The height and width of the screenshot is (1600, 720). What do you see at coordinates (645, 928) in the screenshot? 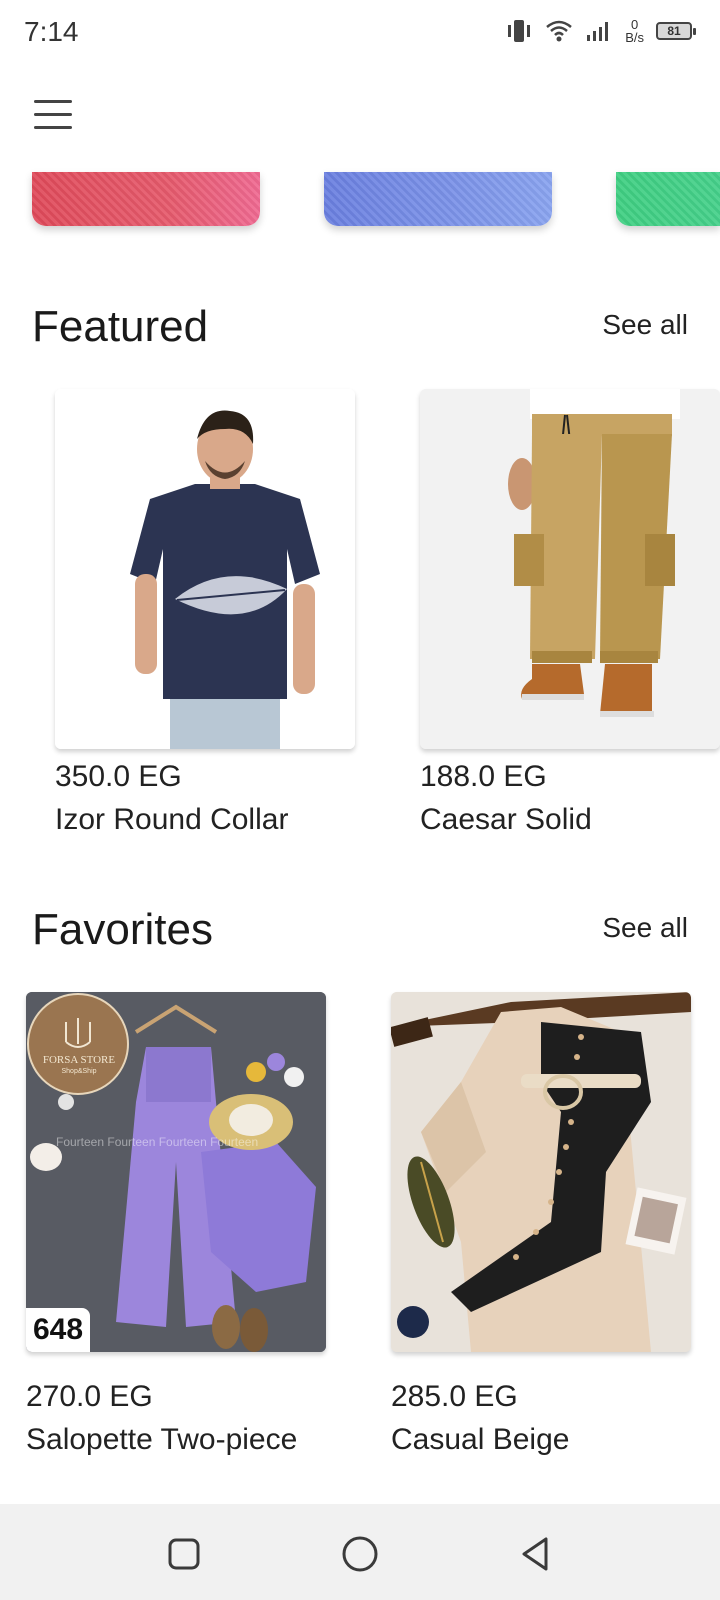
I see `favorites-see-all-link: See all` at bounding box center [645, 928].